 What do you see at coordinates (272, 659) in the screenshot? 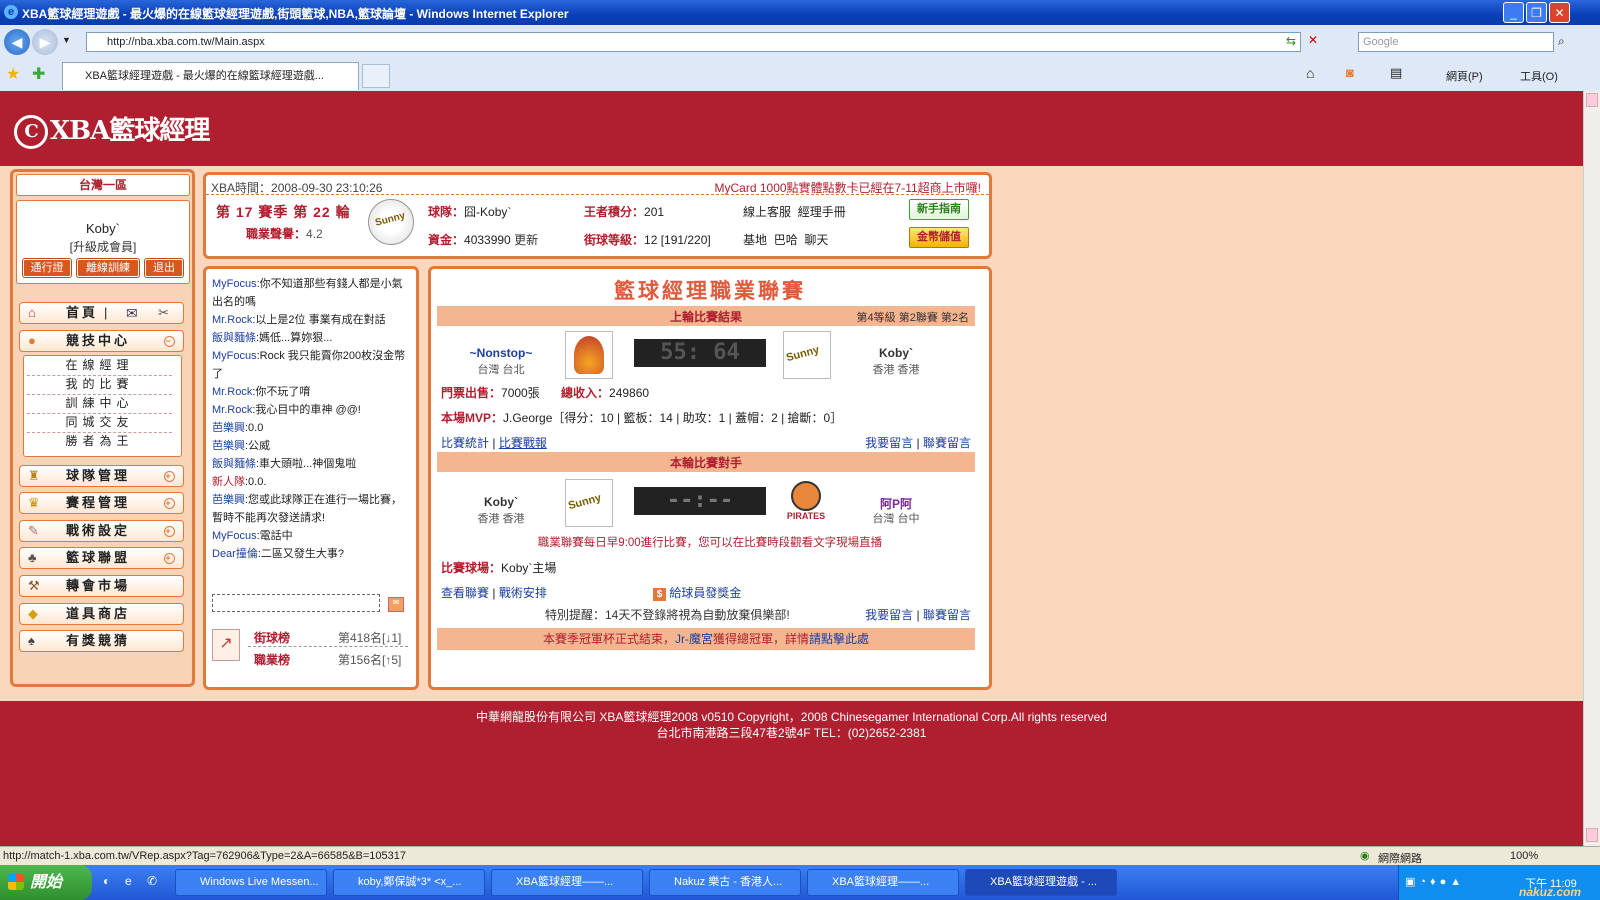
I see `career-rank-label: 職業榜` at bounding box center [272, 659].